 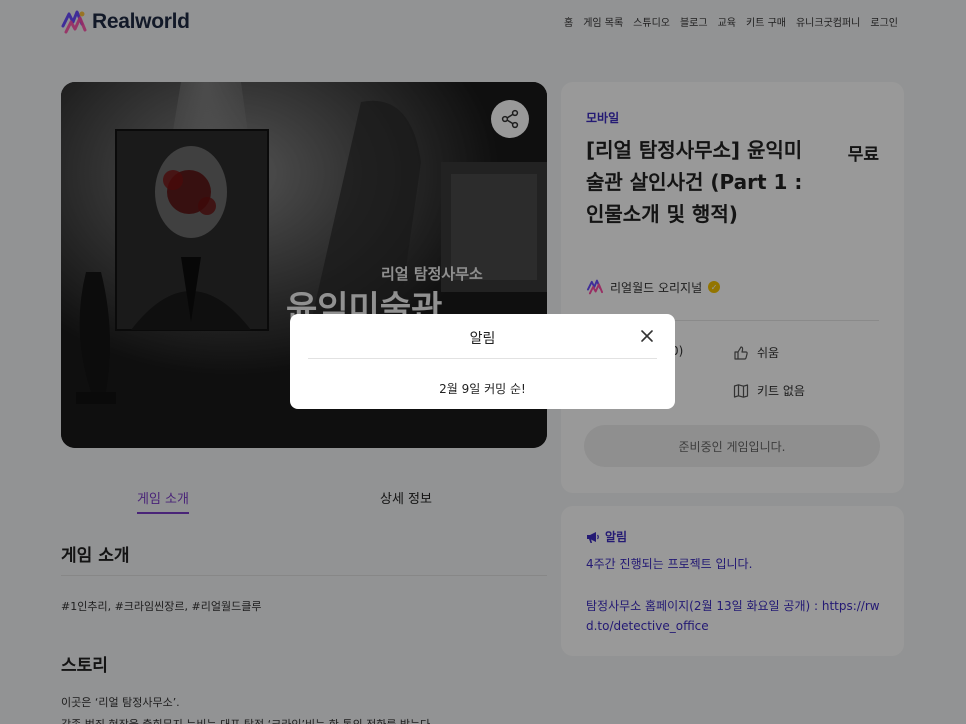 What do you see at coordinates (482, 358) in the screenshot?
I see `modal-divider` at bounding box center [482, 358].